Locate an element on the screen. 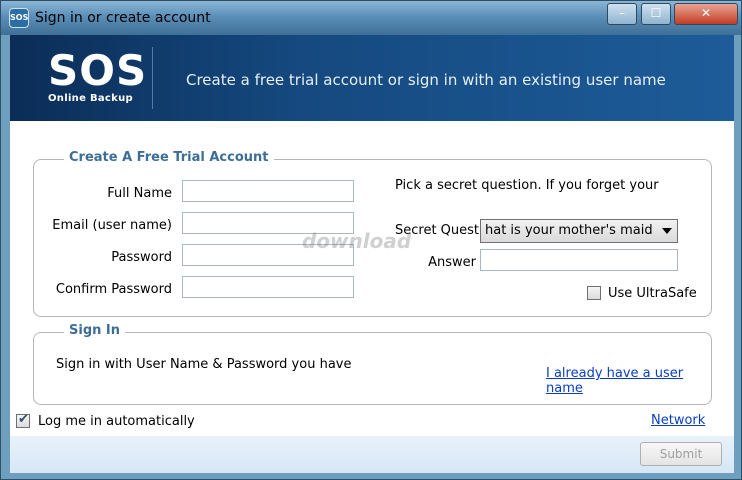 Image resolution: width=742 pixels, height=480 pixels. existing-user-link: I already have a user name is located at coordinates (628, 381).